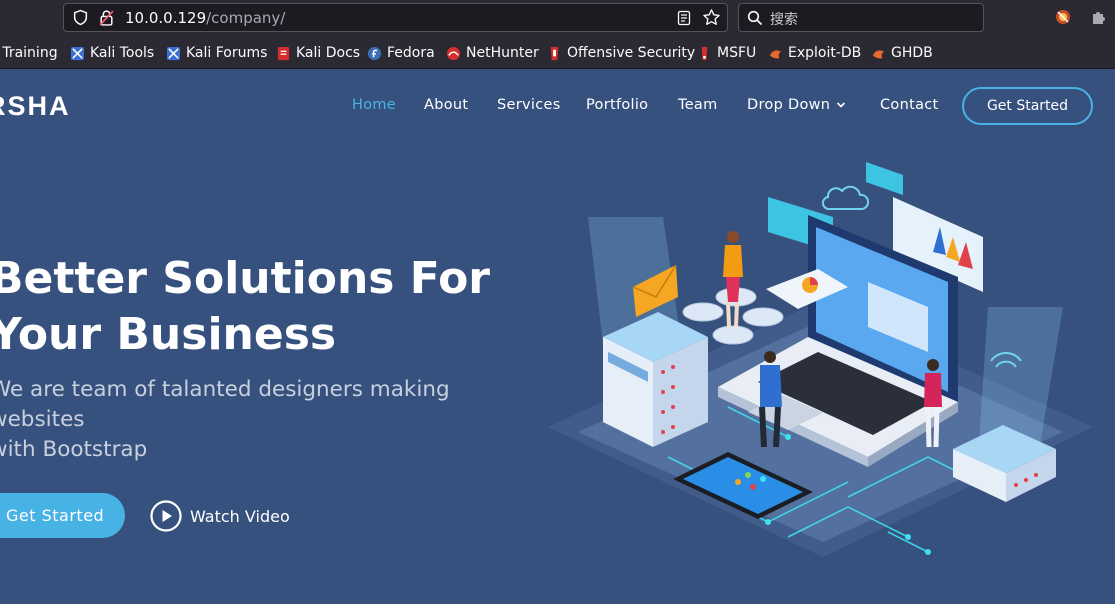 The width and height of the screenshot is (1115, 604). What do you see at coordinates (173, 53) in the screenshot?
I see `kali-forums-icon` at bounding box center [173, 53].